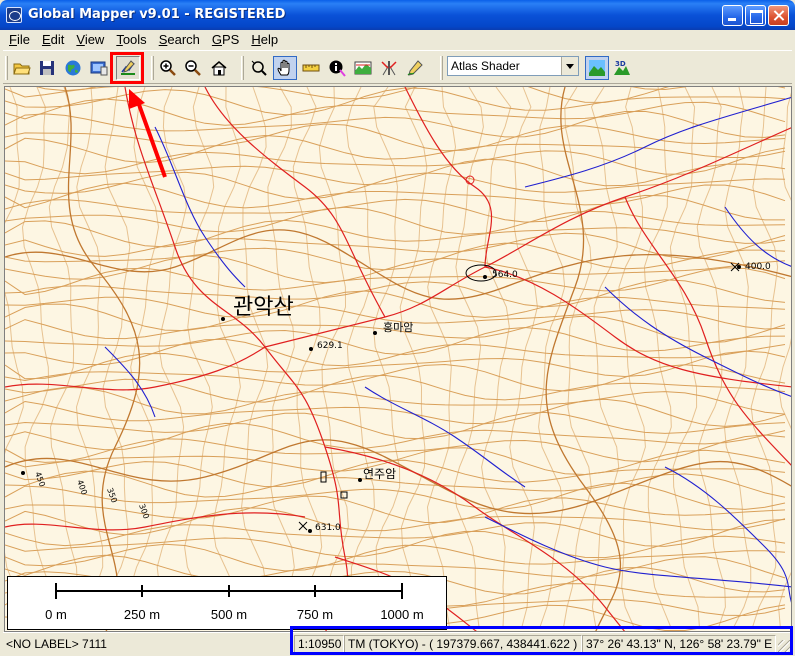 This screenshot has width=795, height=656. I want to click on scale-bar: 0 m 250 m 500 m 750 m 1000 m, so click(227, 603).